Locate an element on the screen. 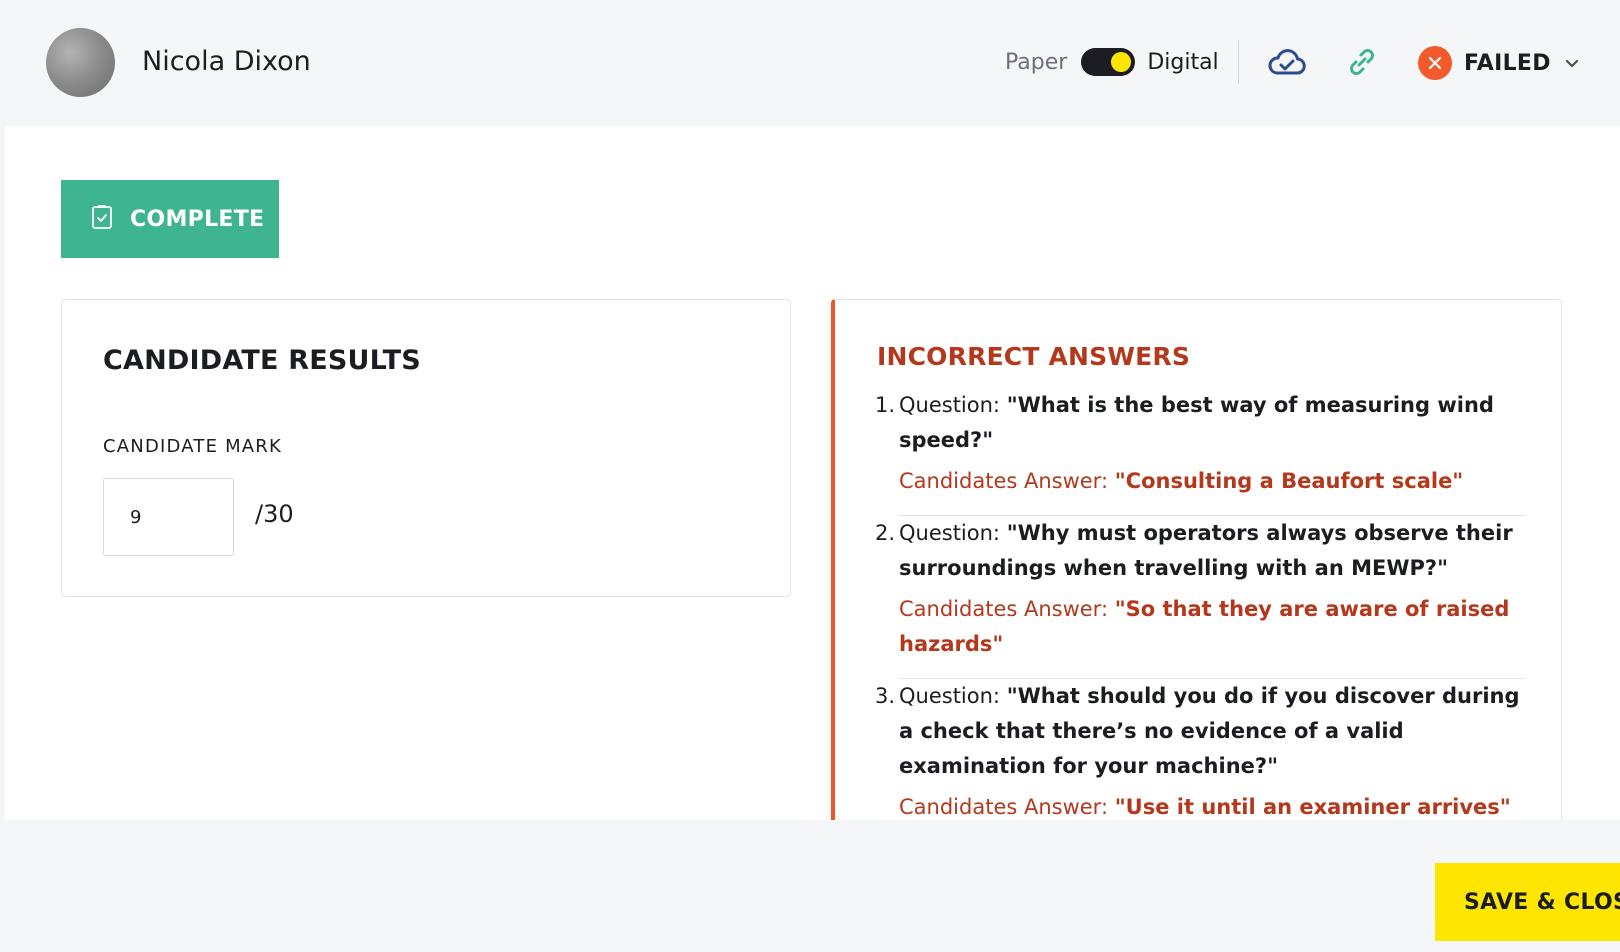 This screenshot has width=1620, height=952. question-number: 3. is located at coordinates (885, 696).